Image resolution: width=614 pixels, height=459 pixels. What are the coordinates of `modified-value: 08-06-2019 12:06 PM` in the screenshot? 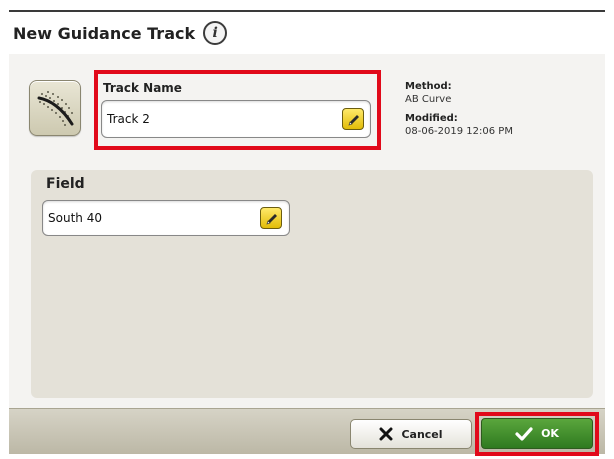 It's located at (459, 131).